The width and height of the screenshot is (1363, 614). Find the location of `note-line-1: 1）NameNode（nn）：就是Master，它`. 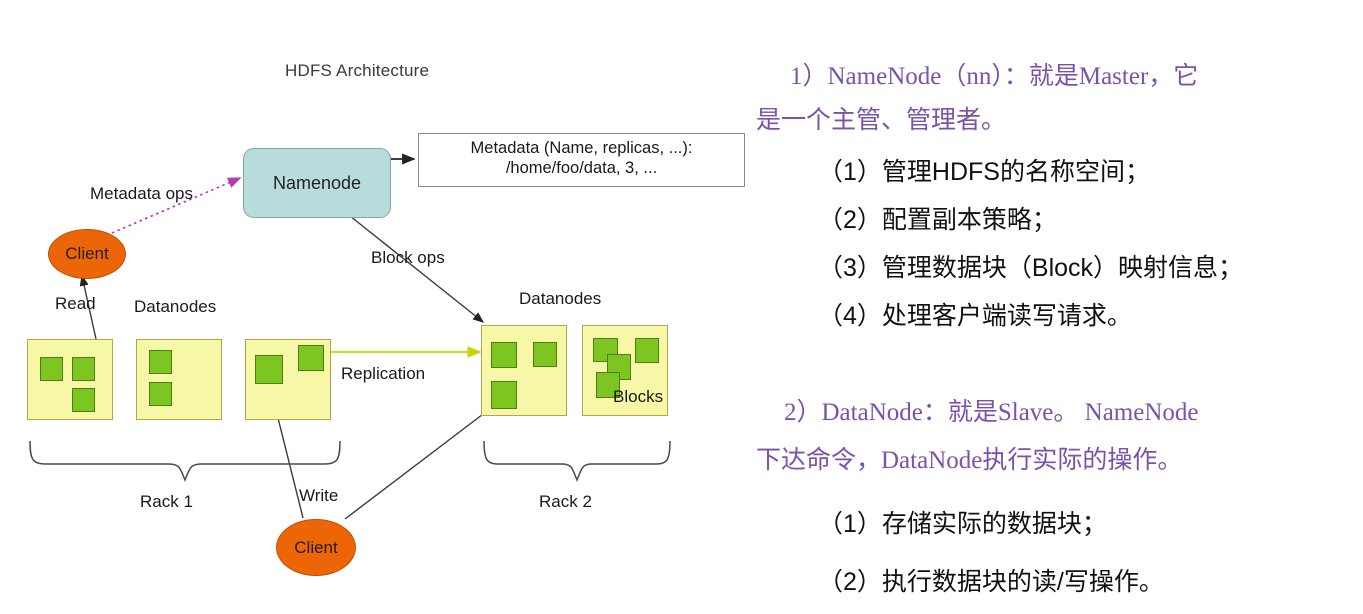

note-line-1: 1）NameNode（nn）：就是Master，它 is located at coordinates (994, 76).